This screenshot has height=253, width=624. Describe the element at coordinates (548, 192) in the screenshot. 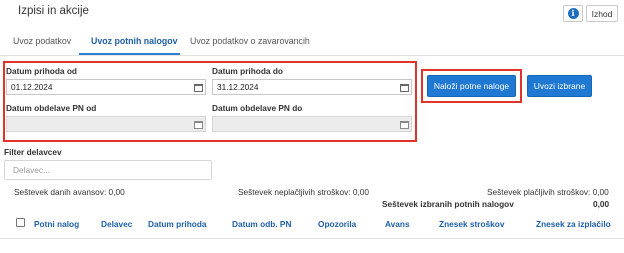

I see `paid-costs-sum: Seštevek plačljivih stroškov: 0,00` at that location.